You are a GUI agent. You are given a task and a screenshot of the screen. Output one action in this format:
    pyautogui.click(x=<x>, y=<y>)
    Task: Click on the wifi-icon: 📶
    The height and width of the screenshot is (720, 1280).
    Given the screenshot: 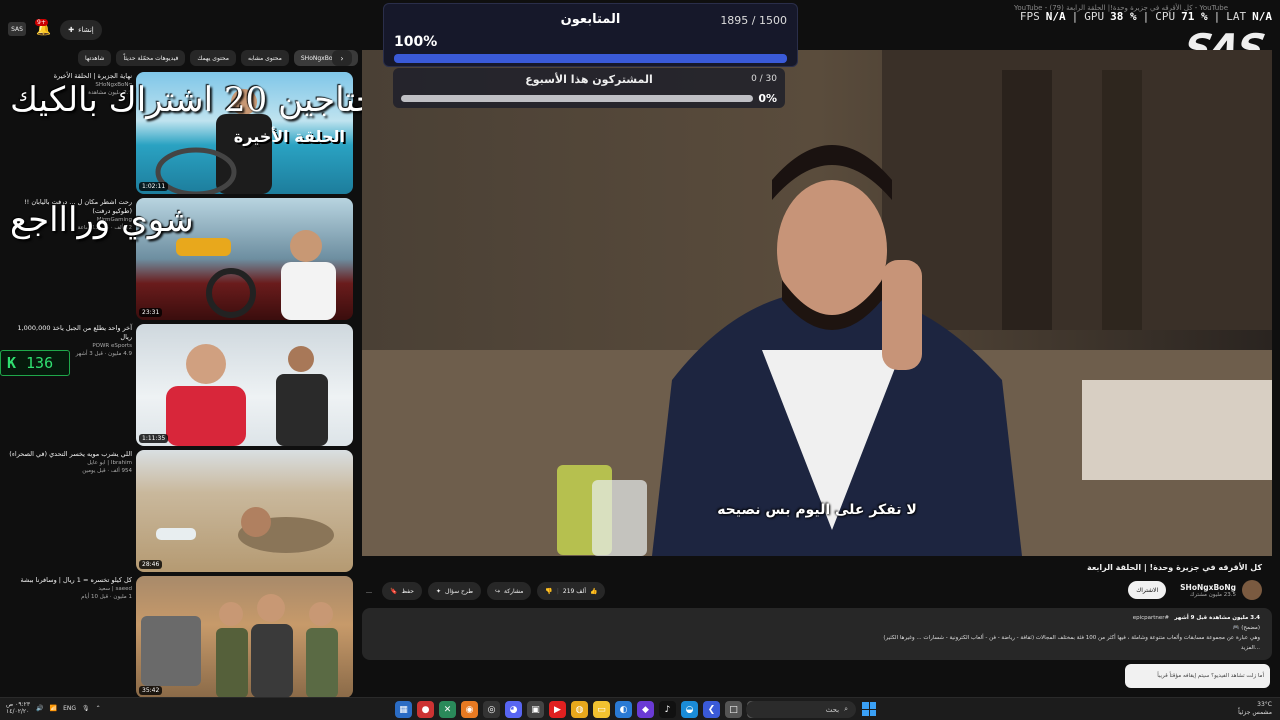 What is the action you would take?
    pyautogui.click(x=53, y=708)
    